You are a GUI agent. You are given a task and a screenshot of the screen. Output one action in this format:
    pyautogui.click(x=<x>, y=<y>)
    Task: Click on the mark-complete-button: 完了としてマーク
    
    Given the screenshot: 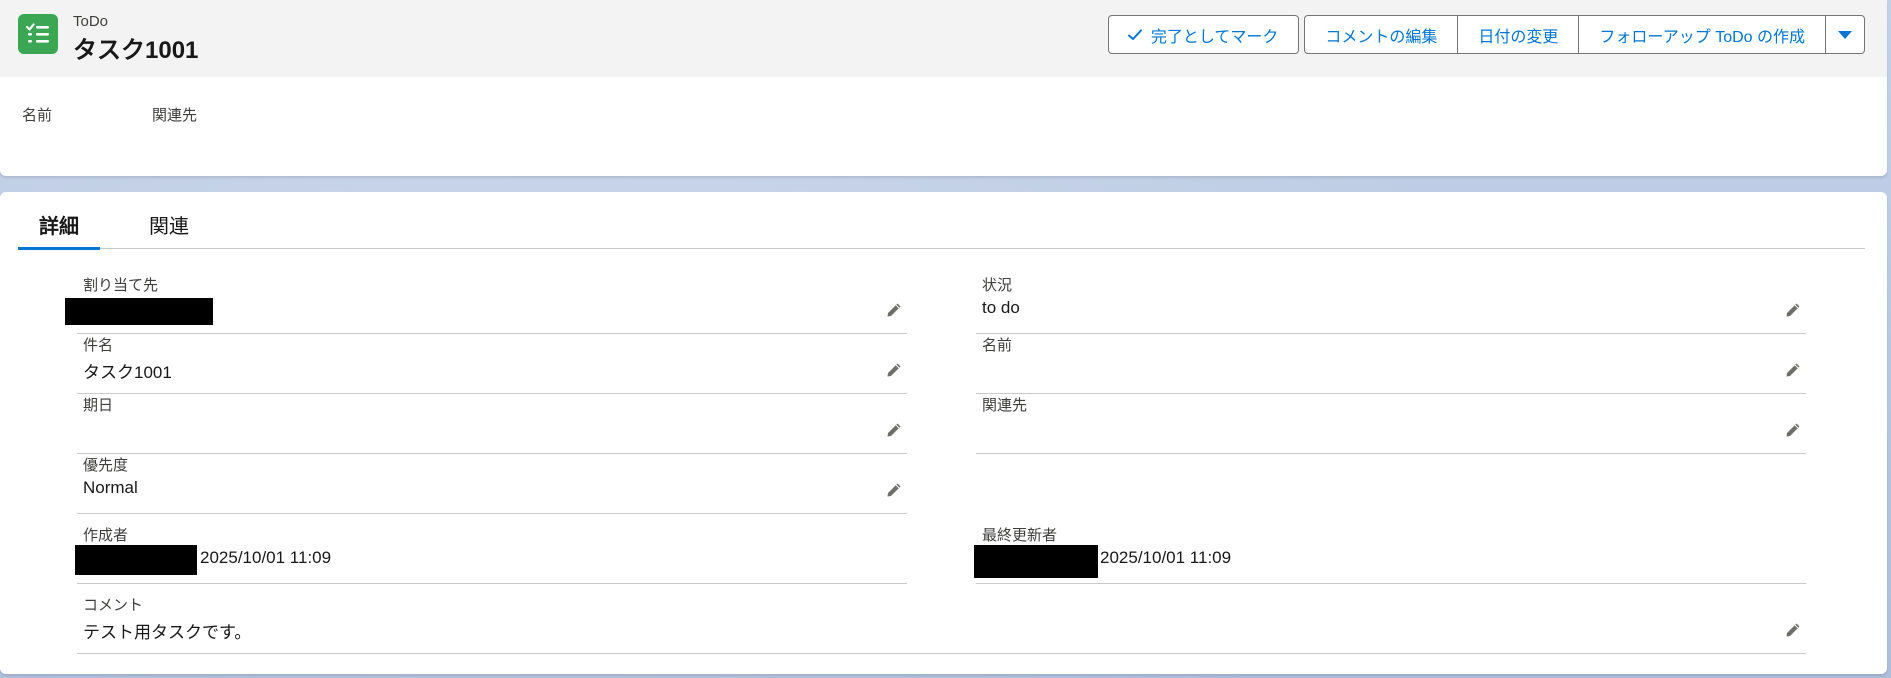 What is the action you would take?
    pyautogui.click(x=1203, y=34)
    